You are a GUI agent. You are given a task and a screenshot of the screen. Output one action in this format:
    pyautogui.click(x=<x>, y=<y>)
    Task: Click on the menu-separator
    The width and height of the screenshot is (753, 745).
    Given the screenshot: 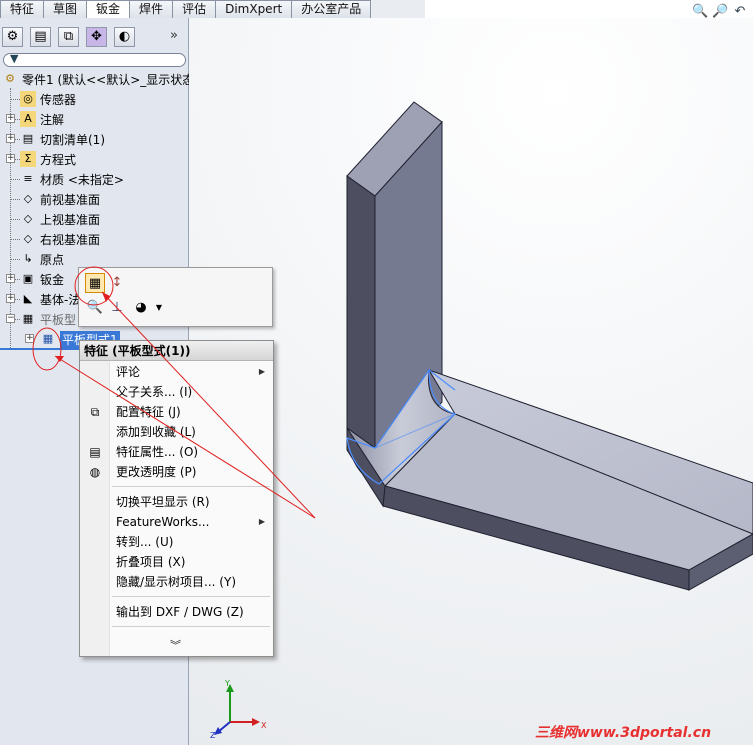 What is the action you would take?
    pyautogui.click(x=191, y=596)
    